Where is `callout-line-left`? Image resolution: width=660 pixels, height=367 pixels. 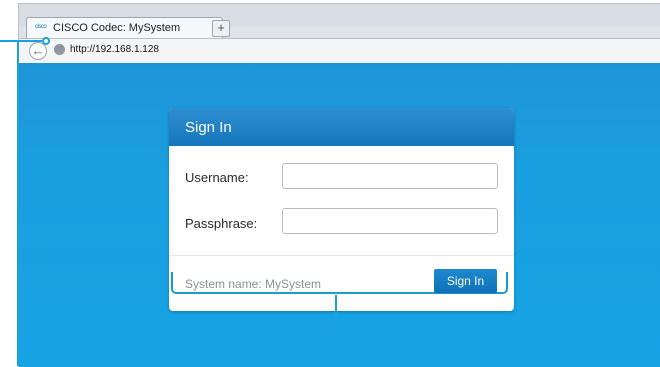 callout-line-left is located at coordinates (18, 203).